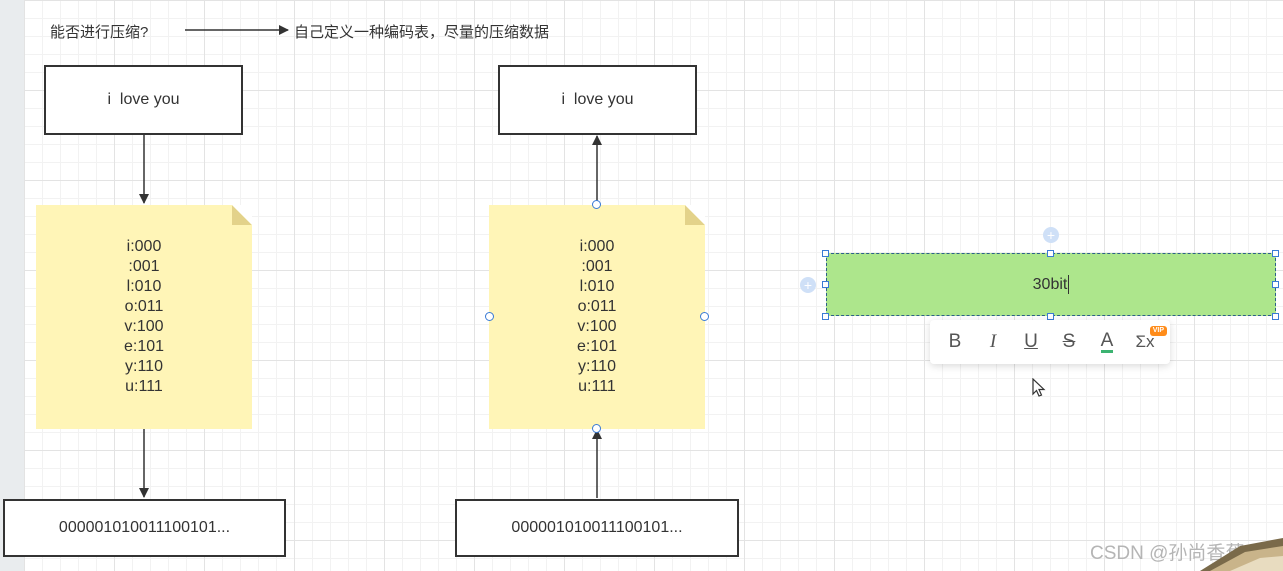 This screenshot has height=571, width=1283. I want to click on header-question: 能否进行压缩?, so click(99, 32).